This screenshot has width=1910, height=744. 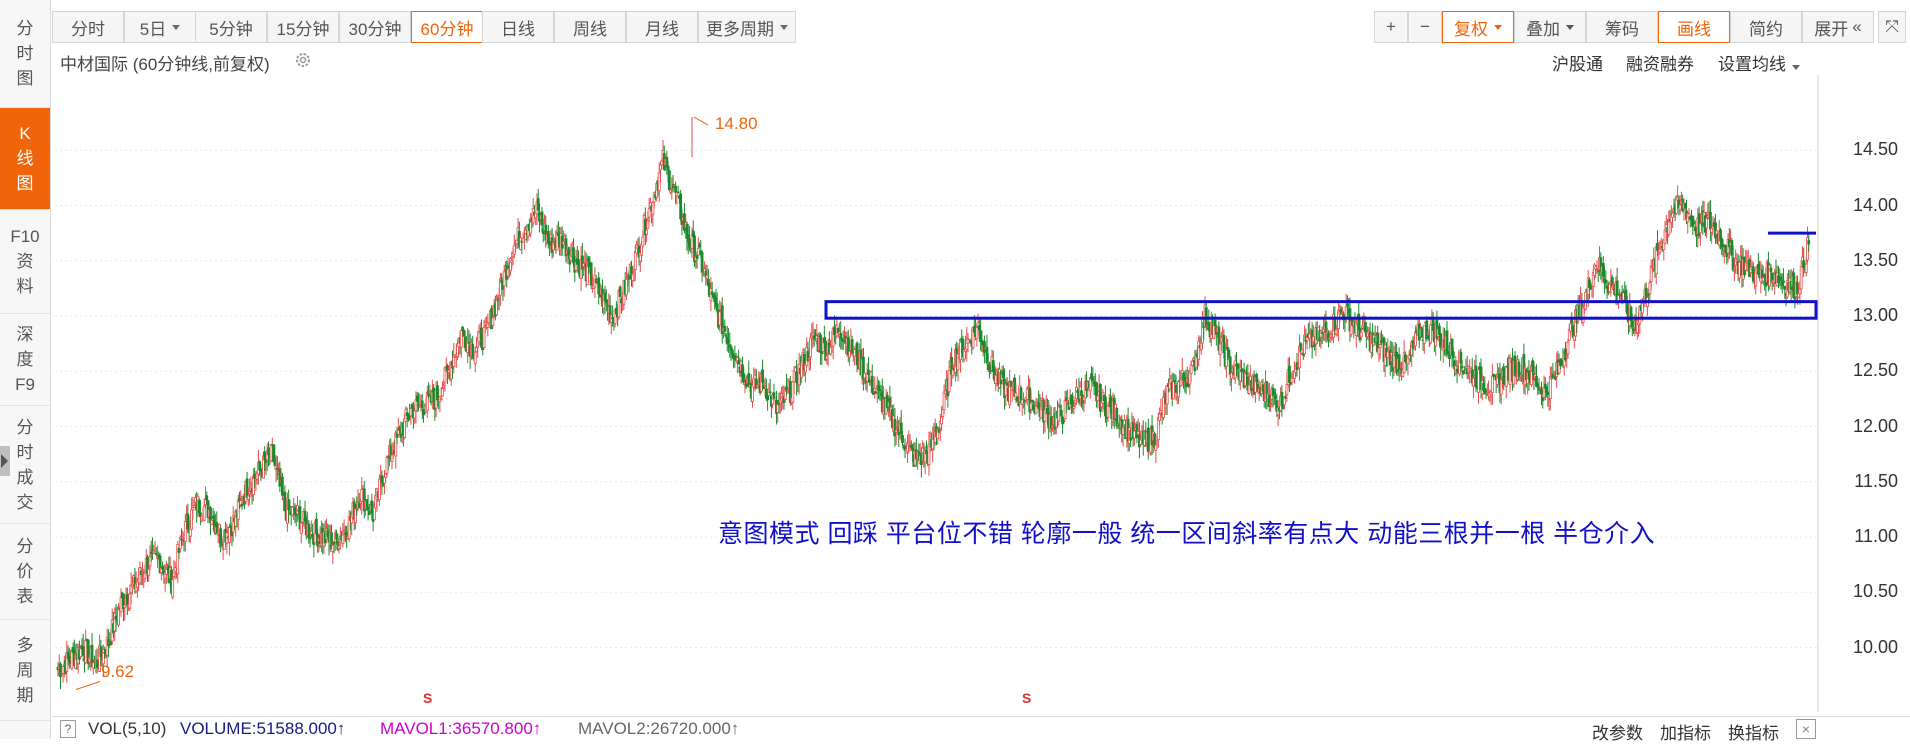 I want to click on left-nav: 分时图 K 线图 F10 资料深度 F9 分时成交分价表多周期, so click(x=25, y=369).